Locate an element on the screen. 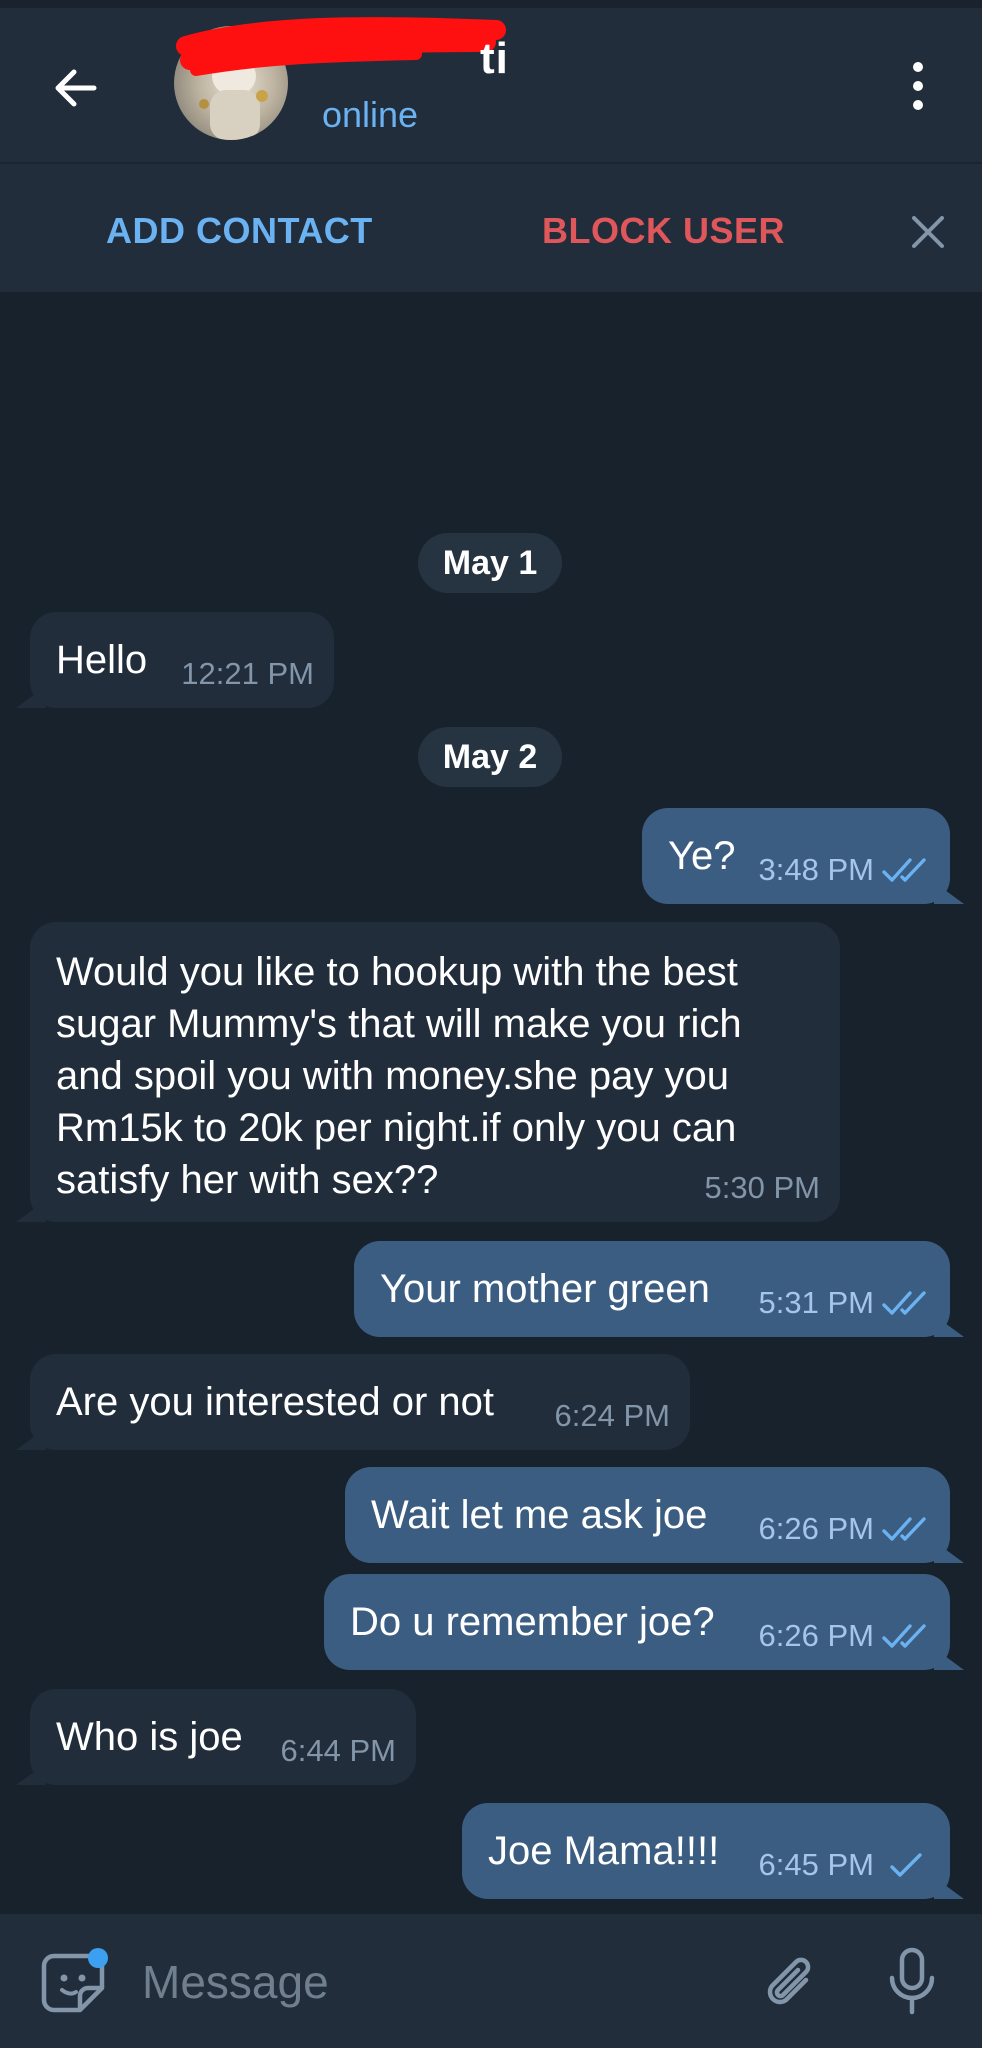  message-text: Who is joe is located at coordinates (149, 1737).